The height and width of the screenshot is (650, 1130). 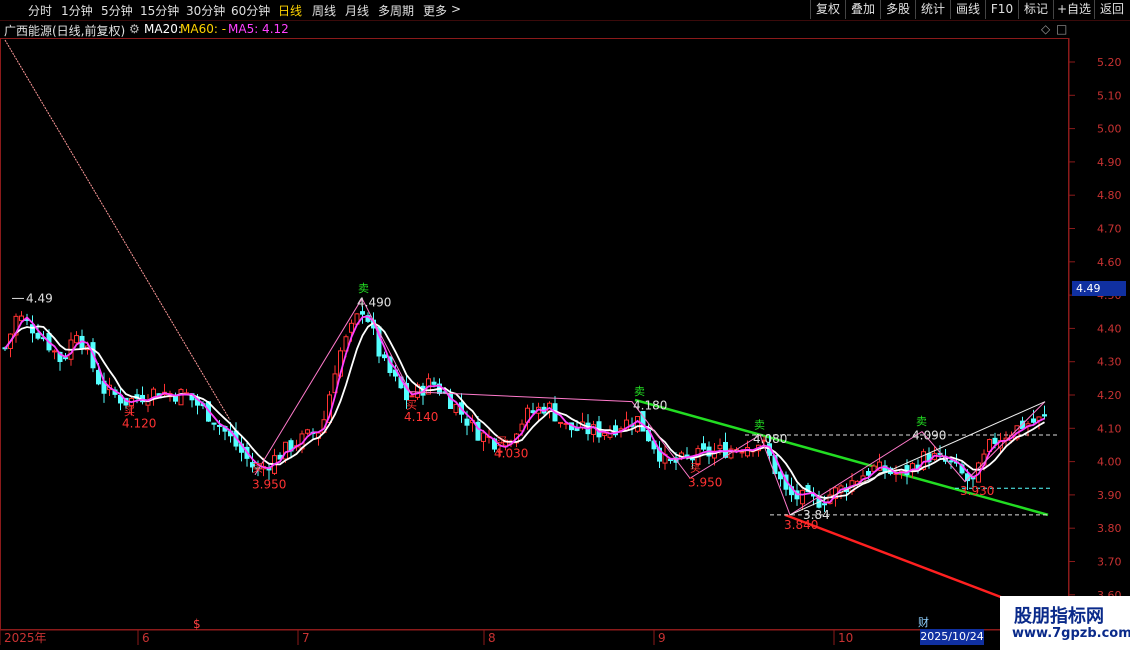 What do you see at coordinates (1045, 29) in the screenshot?
I see `diamond-icon: ◇` at bounding box center [1045, 29].